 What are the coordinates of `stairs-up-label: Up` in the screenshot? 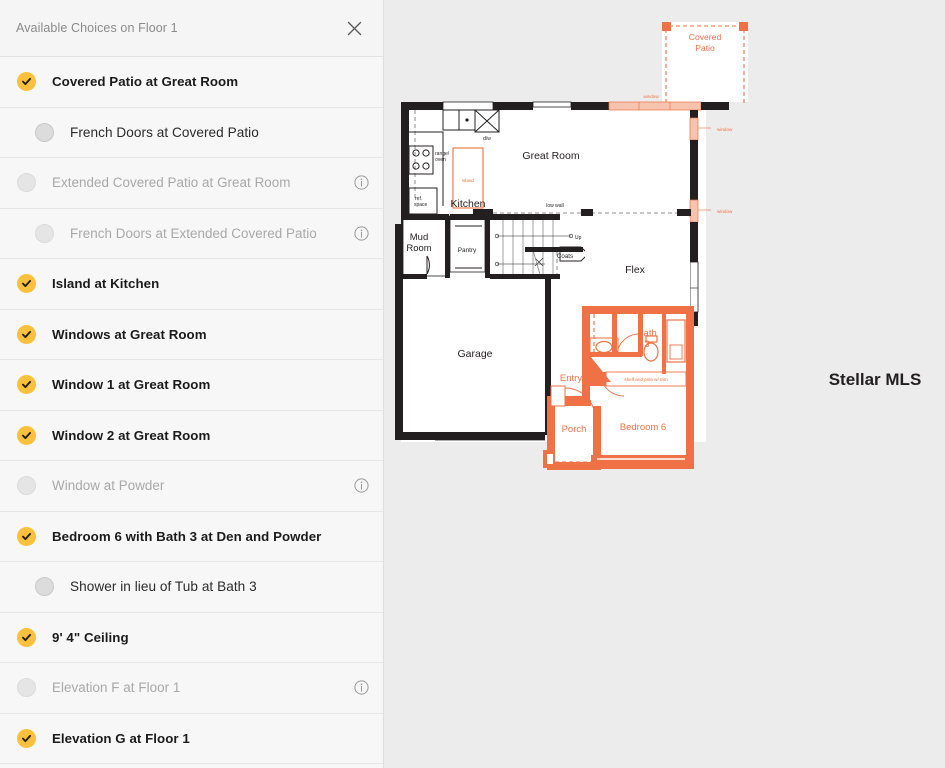 It's located at (578, 238).